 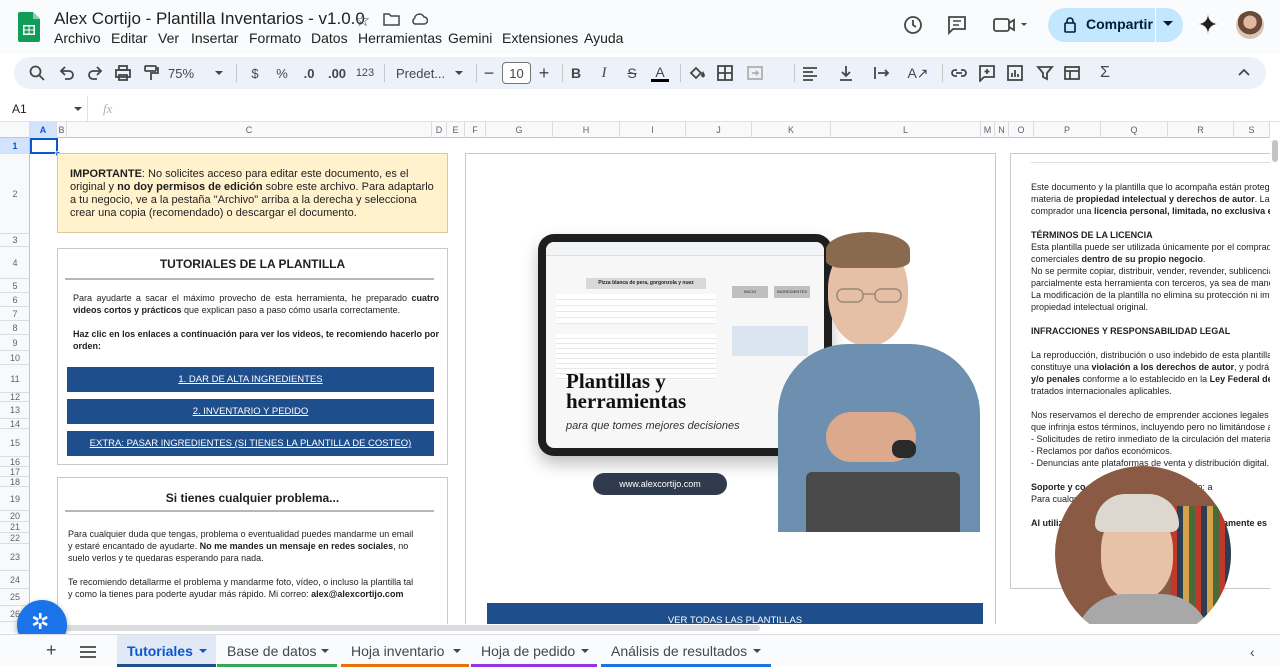 What do you see at coordinates (987, 73) in the screenshot?
I see `insert-comment-icon` at bounding box center [987, 73].